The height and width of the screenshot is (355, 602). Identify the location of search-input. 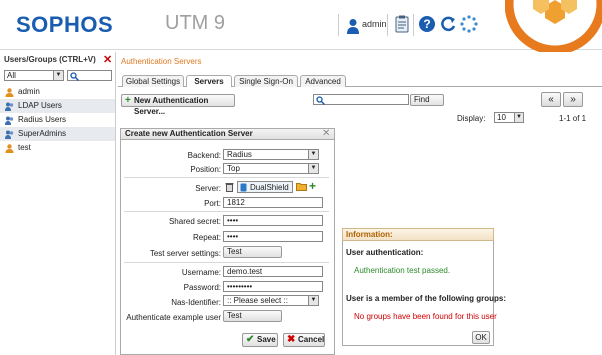
(361, 99).